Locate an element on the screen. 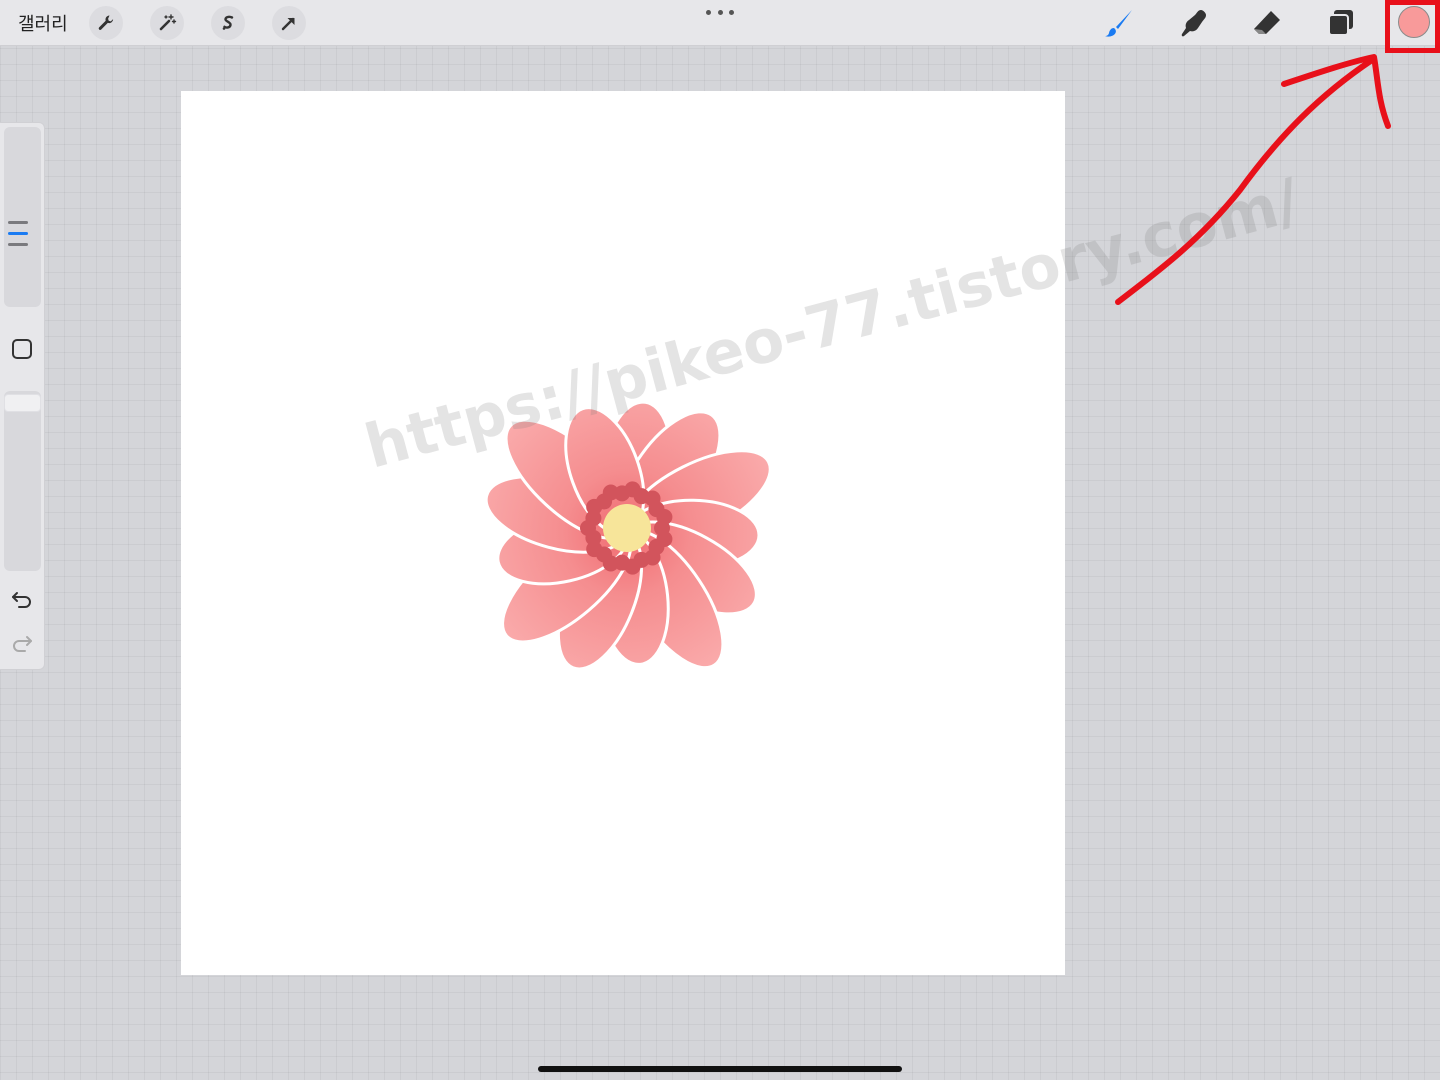 The width and height of the screenshot is (1440, 1080). flower-artwork is located at coordinates (628, 535).